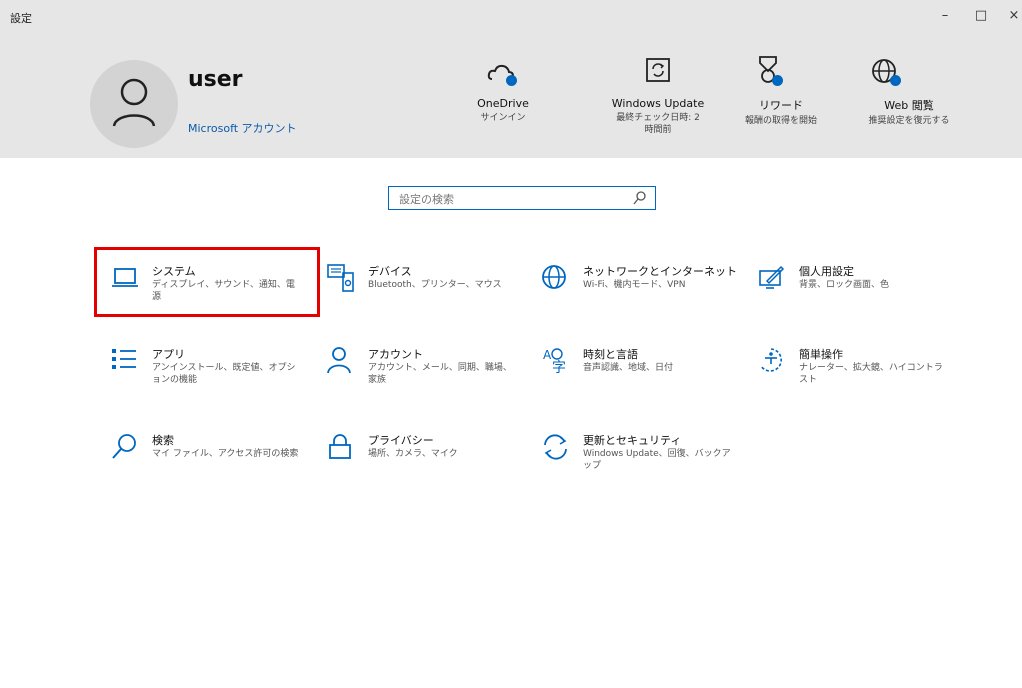 The image size is (1022, 688). I want to click on category-personalization: 個人用設定 背景、ロック画面、色, so click(862, 293).